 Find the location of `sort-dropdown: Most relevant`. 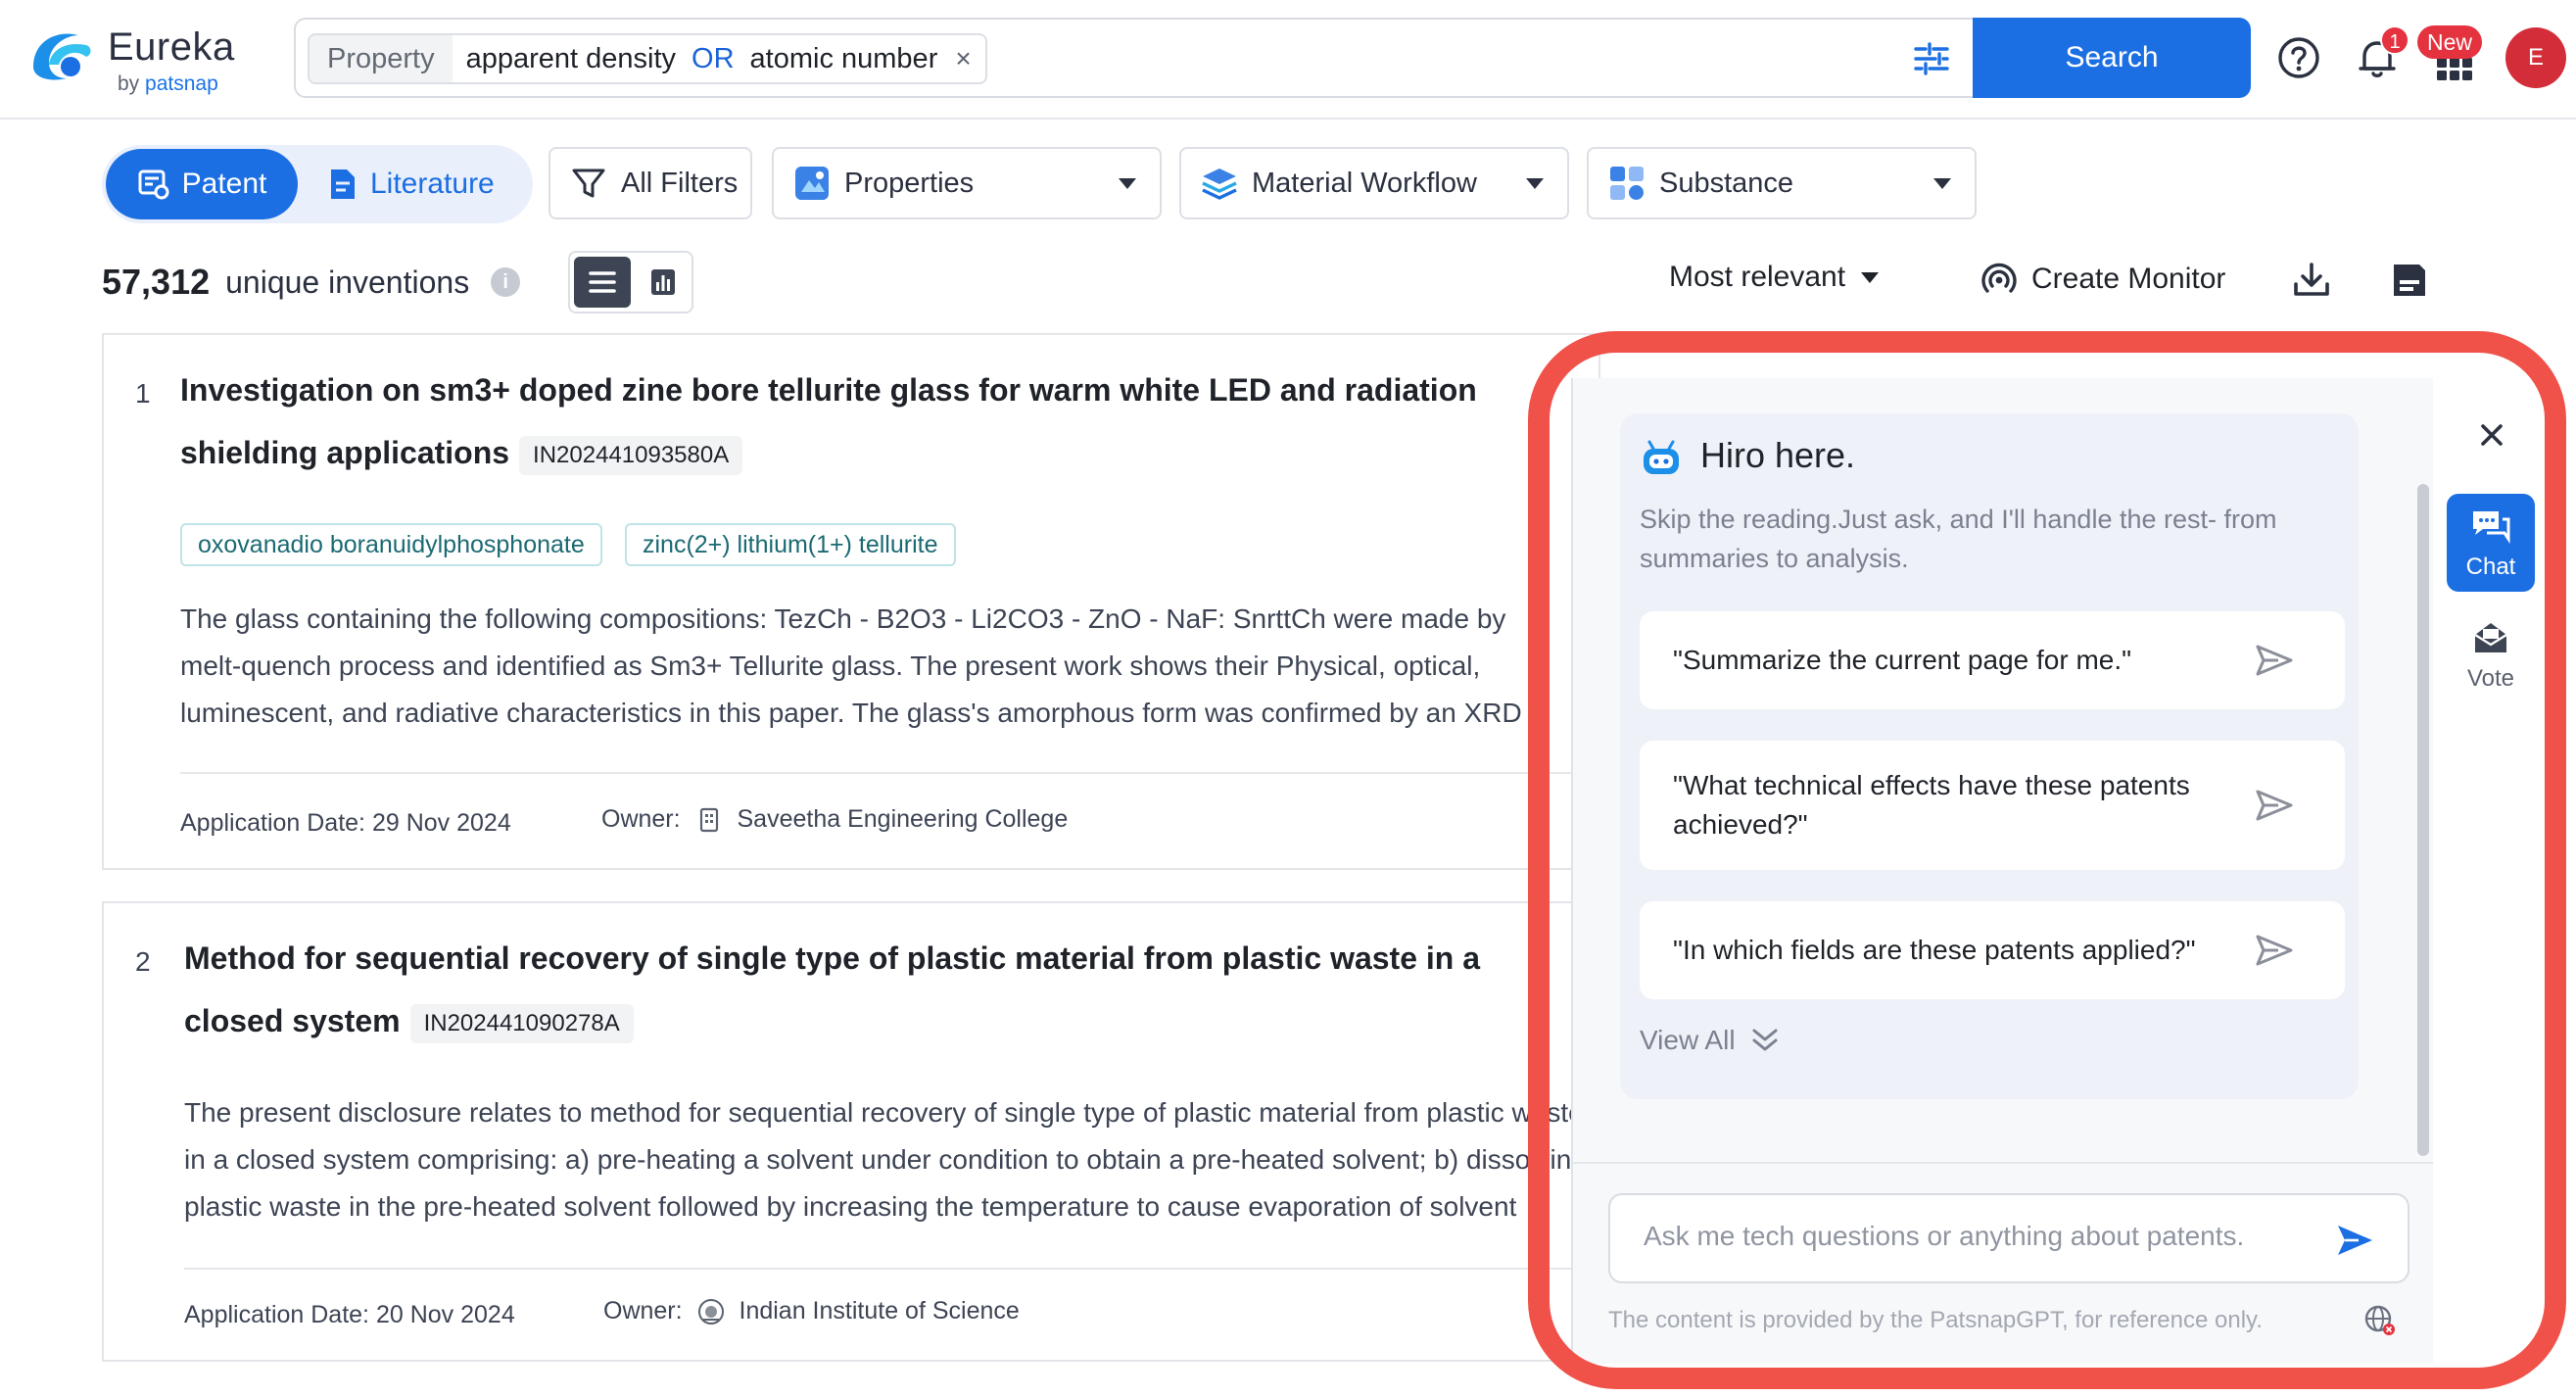

sort-dropdown: Most relevant is located at coordinates (1774, 277).